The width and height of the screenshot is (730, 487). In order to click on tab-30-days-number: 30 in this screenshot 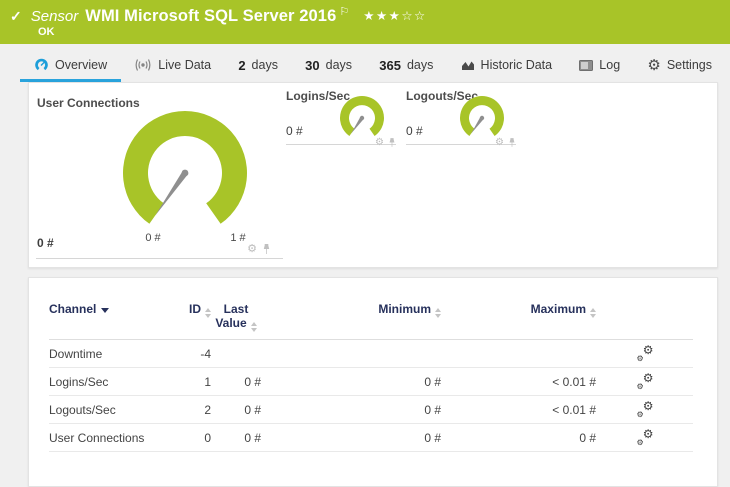, I will do `click(312, 65)`.